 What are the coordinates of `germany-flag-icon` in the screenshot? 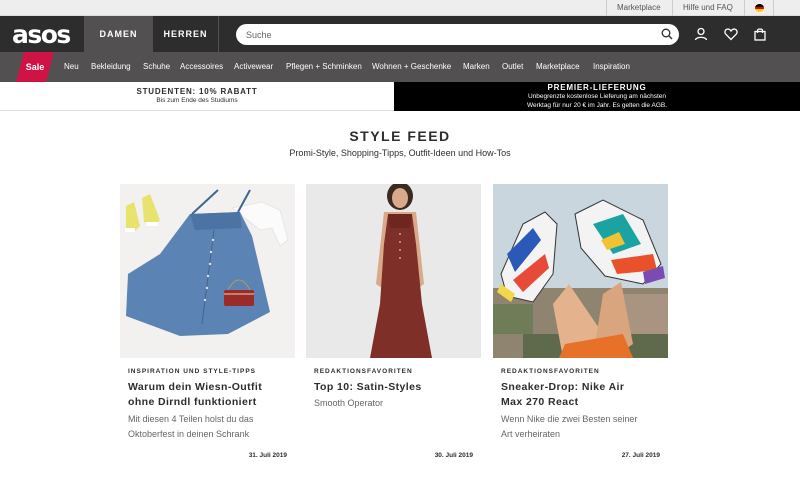 It's located at (759, 8).